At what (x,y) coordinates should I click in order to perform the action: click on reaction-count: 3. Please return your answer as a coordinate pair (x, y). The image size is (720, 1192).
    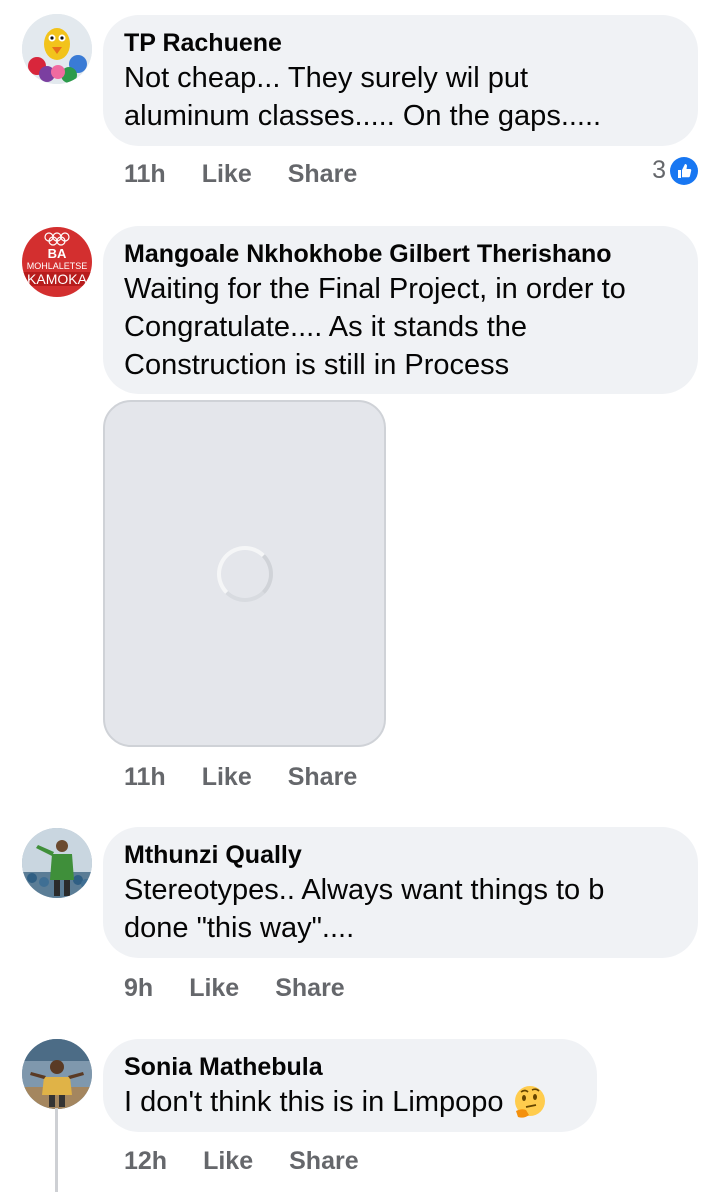
    Looking at the image, I should click on (659, 170).